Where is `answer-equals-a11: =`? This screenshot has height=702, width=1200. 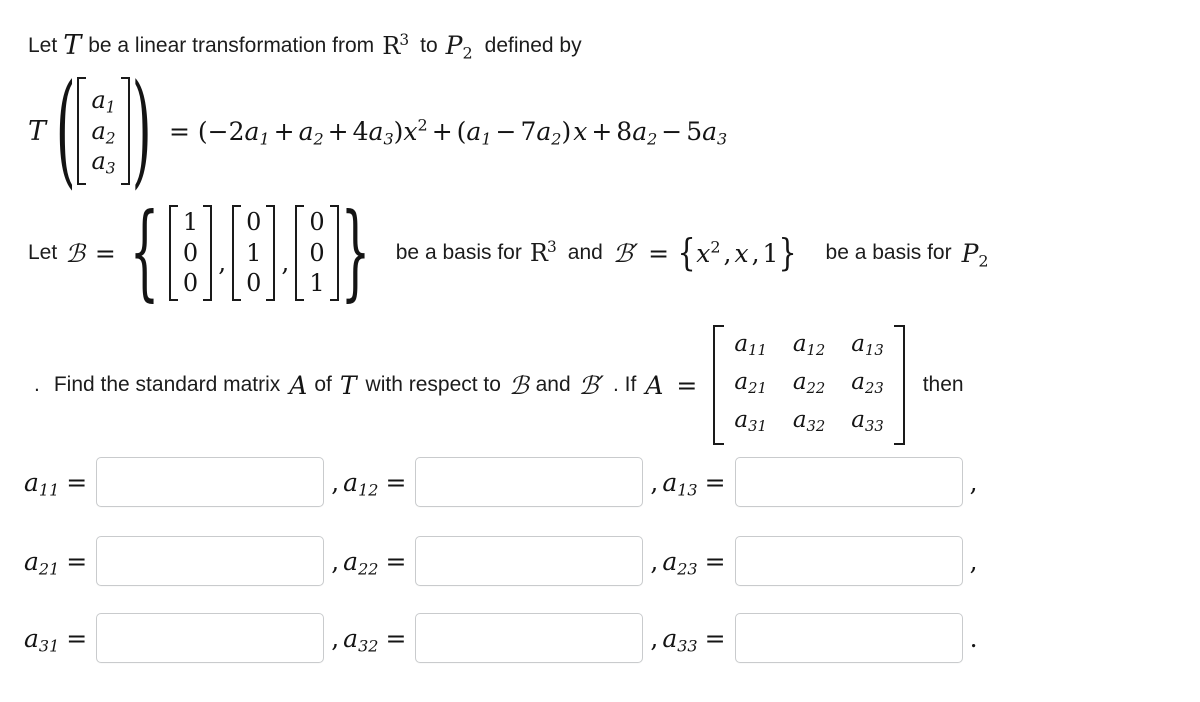 answer-equals-a11: = is located at coordinates (77, 482).